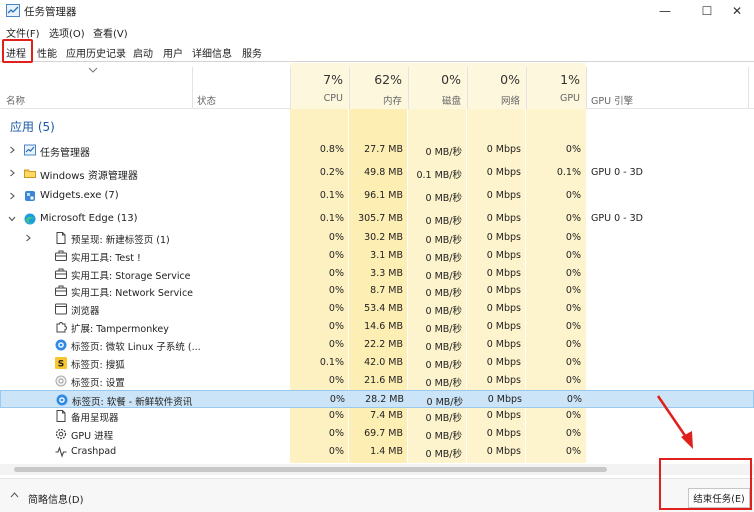 The height and width of the screenshot is (512, 754). What do you see at coordinates (386, 255) in the screenshot?
I see `memory-value: 3.1 MB` at bounding box center [386, 255].